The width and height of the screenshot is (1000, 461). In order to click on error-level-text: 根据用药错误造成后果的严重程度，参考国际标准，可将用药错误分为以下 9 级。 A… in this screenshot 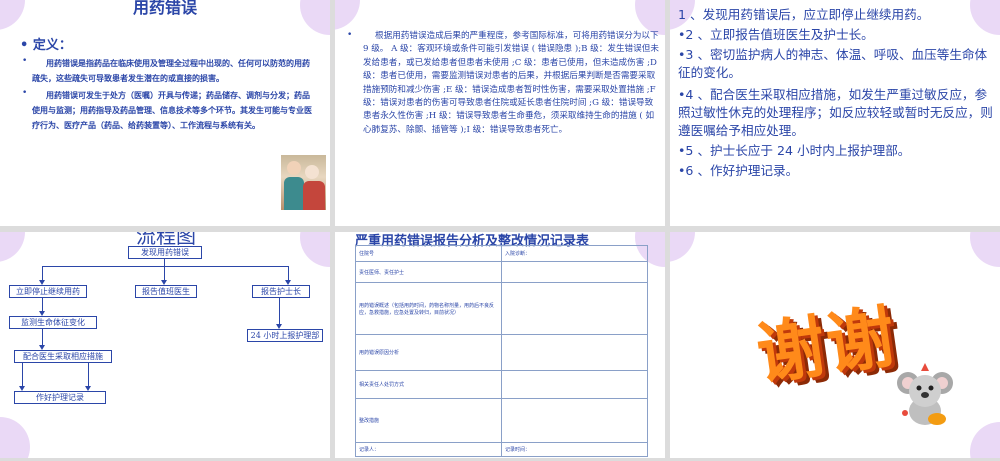, I will do `click(511, 83)`.